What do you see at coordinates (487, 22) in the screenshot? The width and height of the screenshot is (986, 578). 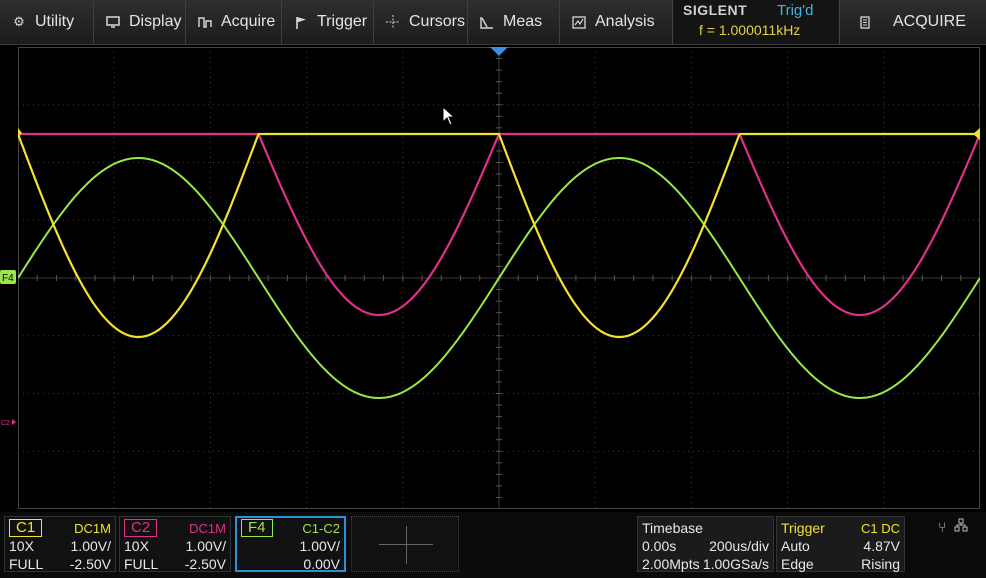 I see `measure-icon` at bounding box center [487, 22].